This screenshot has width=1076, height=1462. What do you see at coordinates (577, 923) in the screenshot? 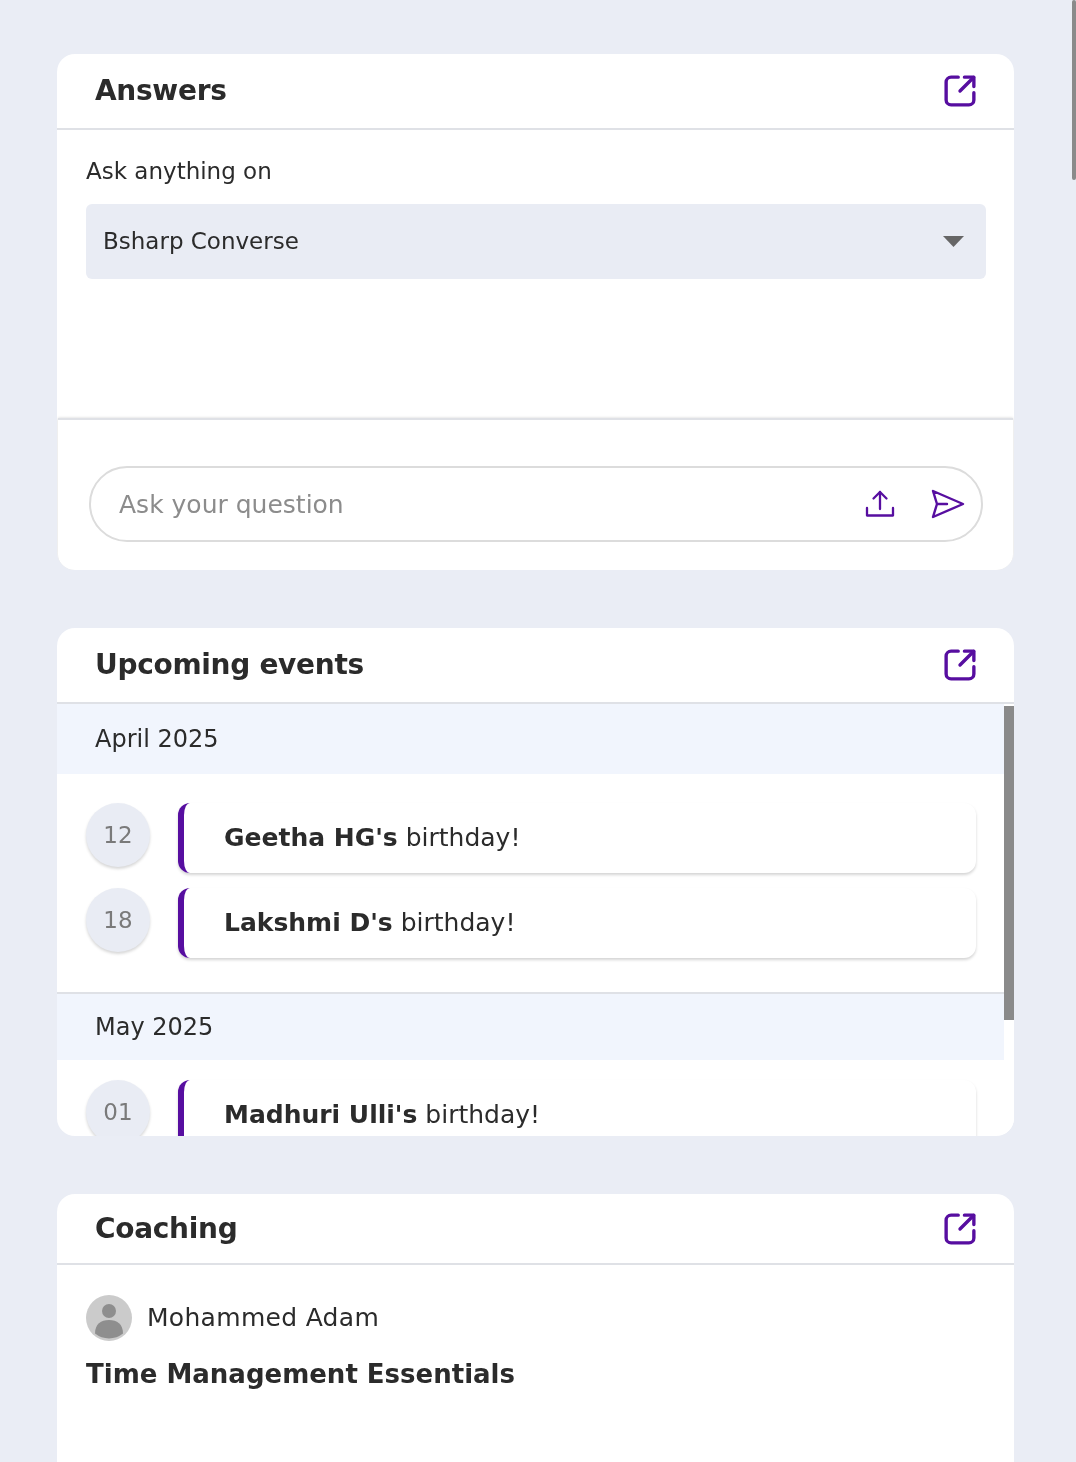
I see `event-card: Lakshmi D's birthday!` at bounding box center [577, 923].